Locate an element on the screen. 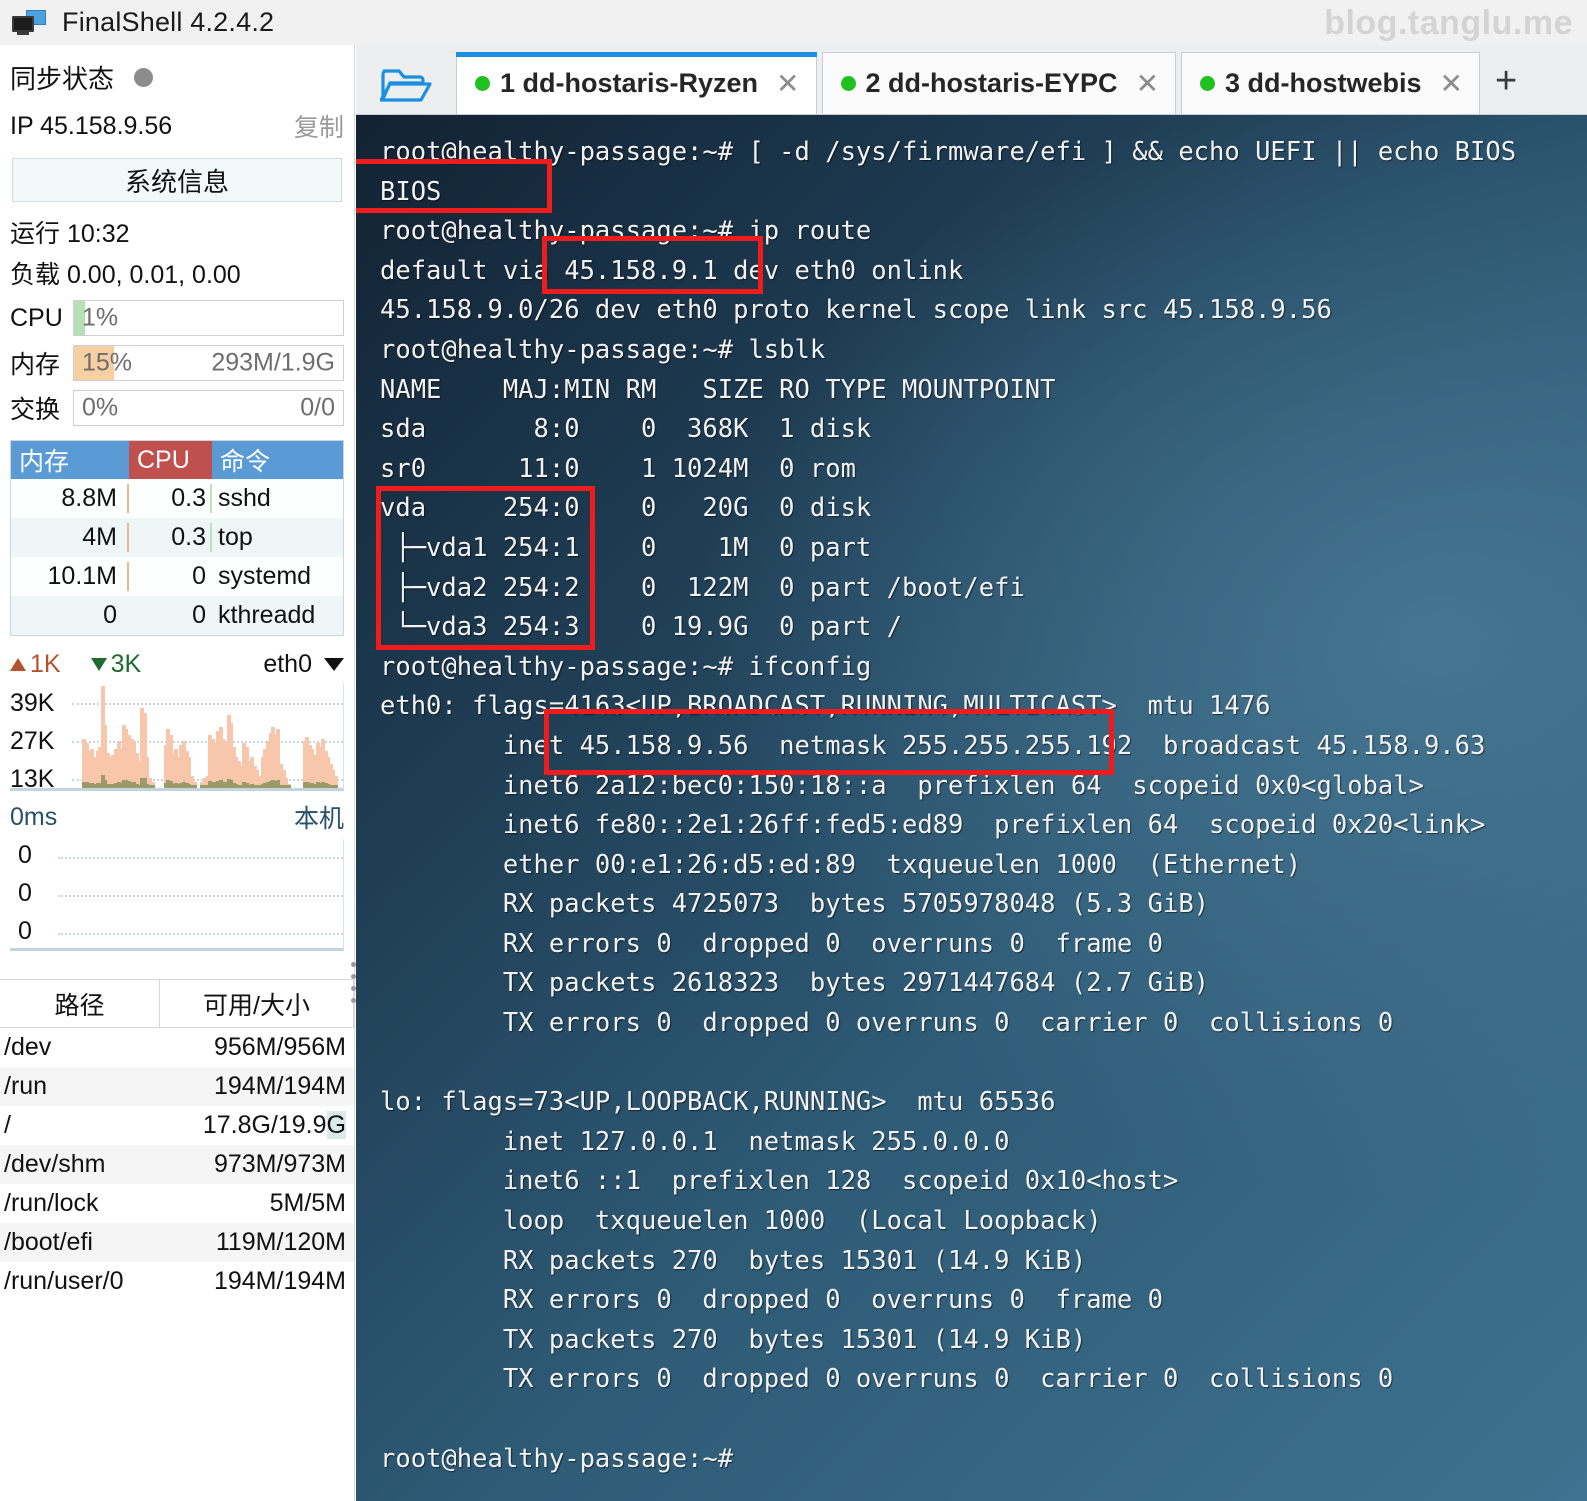 The height and width of the screenshot is (1501, 1587). disk-row: /dev/shm 973M/973M is located at coordinates (177, 1164).